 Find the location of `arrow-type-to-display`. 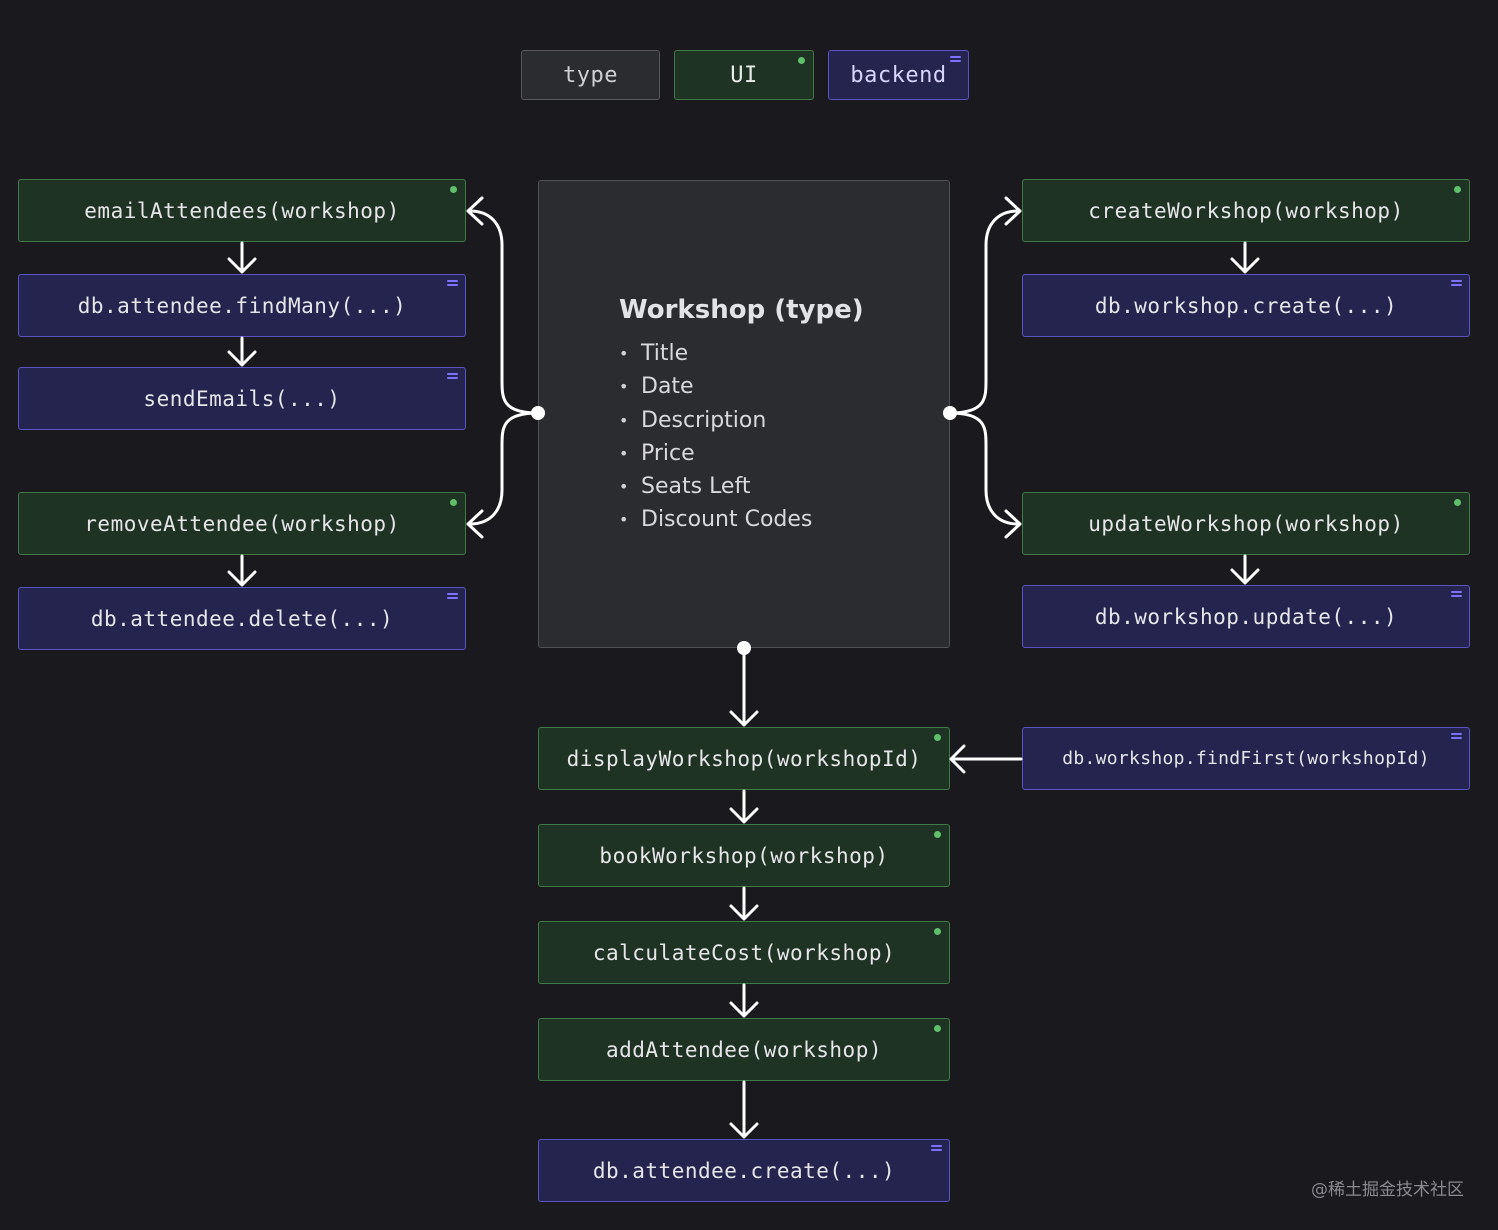

arrow-type-to-display is located at coordinates (744, 686).